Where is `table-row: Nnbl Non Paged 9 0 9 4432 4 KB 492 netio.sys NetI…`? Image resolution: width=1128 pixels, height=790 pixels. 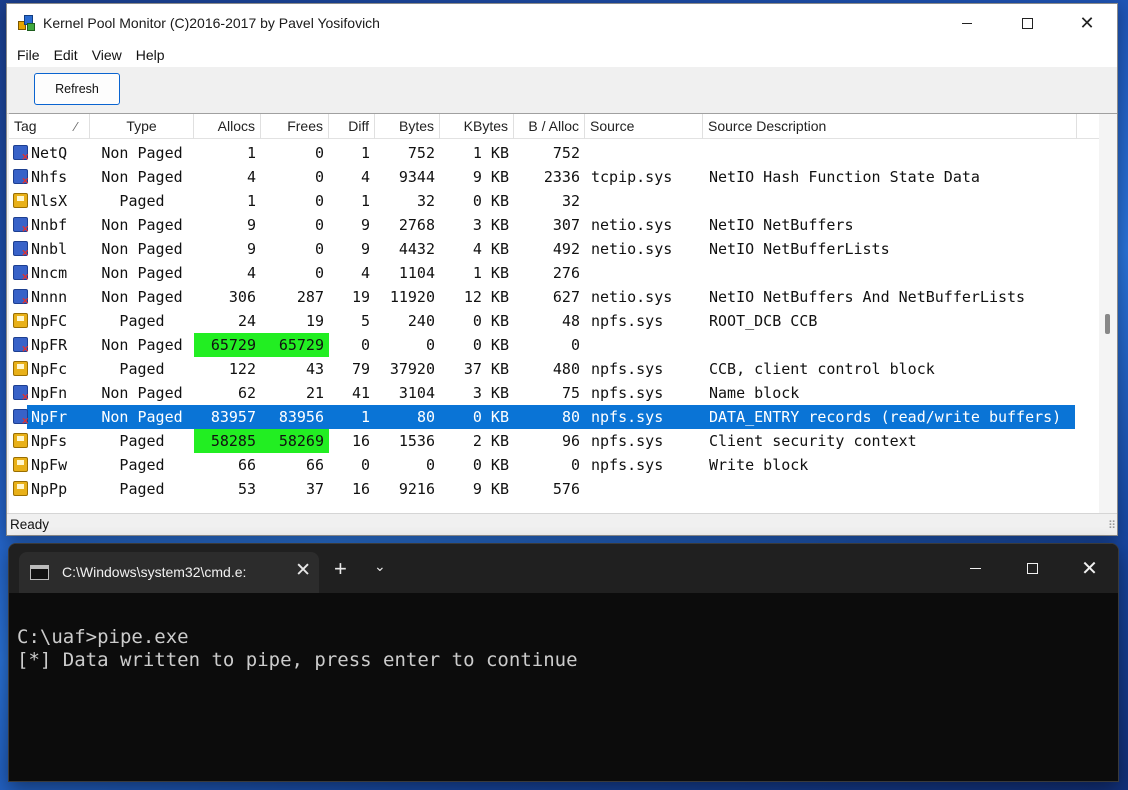 table-row: Nnbl Non Paged 9 0 9 4432 4 KB 492 netio.sys NetI… is located at coordinates (549, 249).